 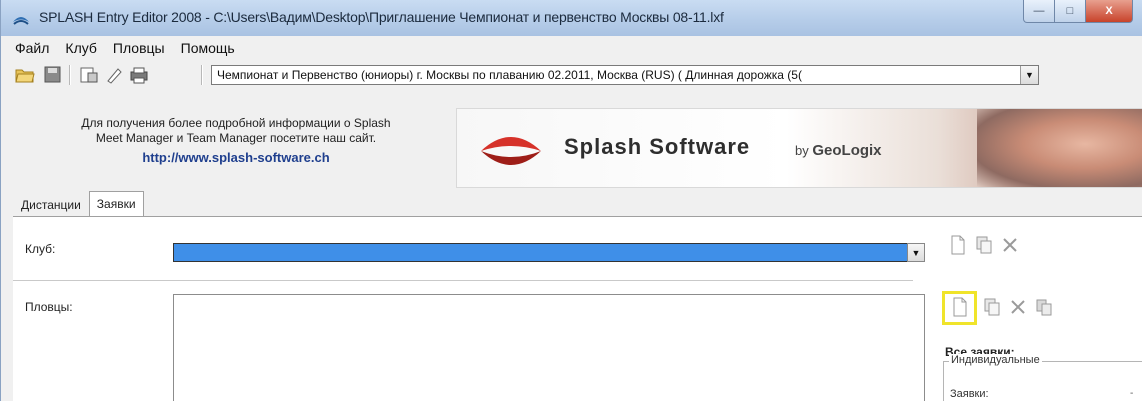 I want to click on save-icon, so click(x=53, y=75).